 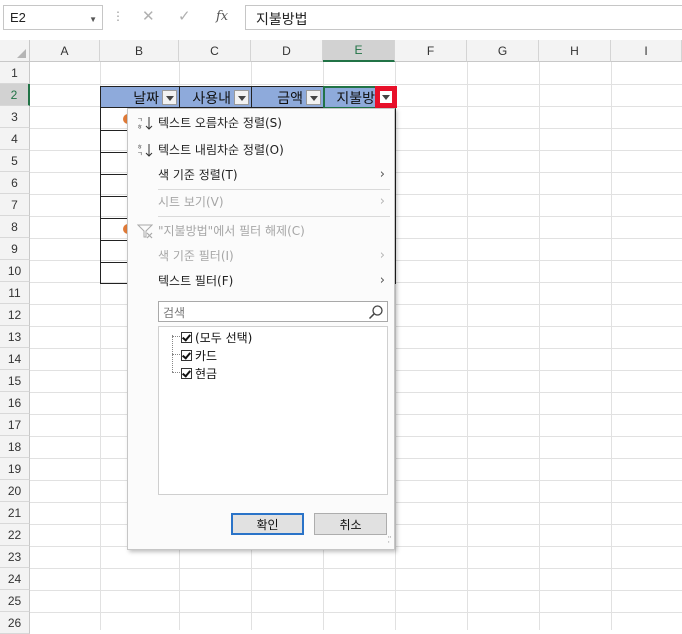 I want to click on menu-label: 텍스트 오름차순 정렬(S), so click(x=220, y=123).